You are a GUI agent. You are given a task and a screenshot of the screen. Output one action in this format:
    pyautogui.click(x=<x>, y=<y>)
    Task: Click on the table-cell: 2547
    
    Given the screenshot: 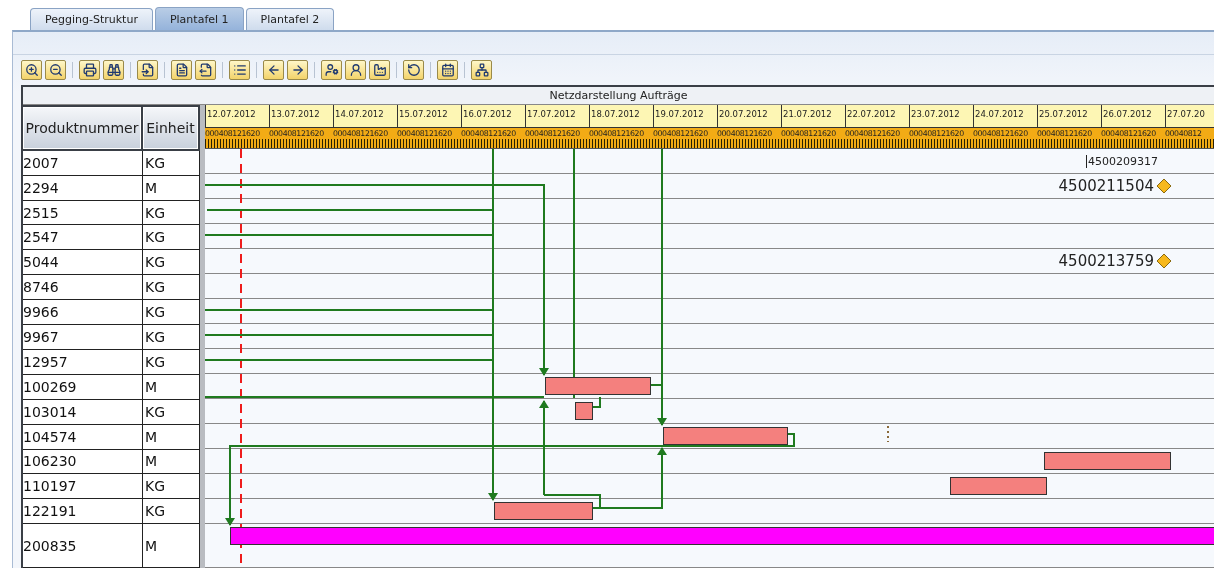 What is the action you would take?
    pyautogui.click(x=41, y=237)
    